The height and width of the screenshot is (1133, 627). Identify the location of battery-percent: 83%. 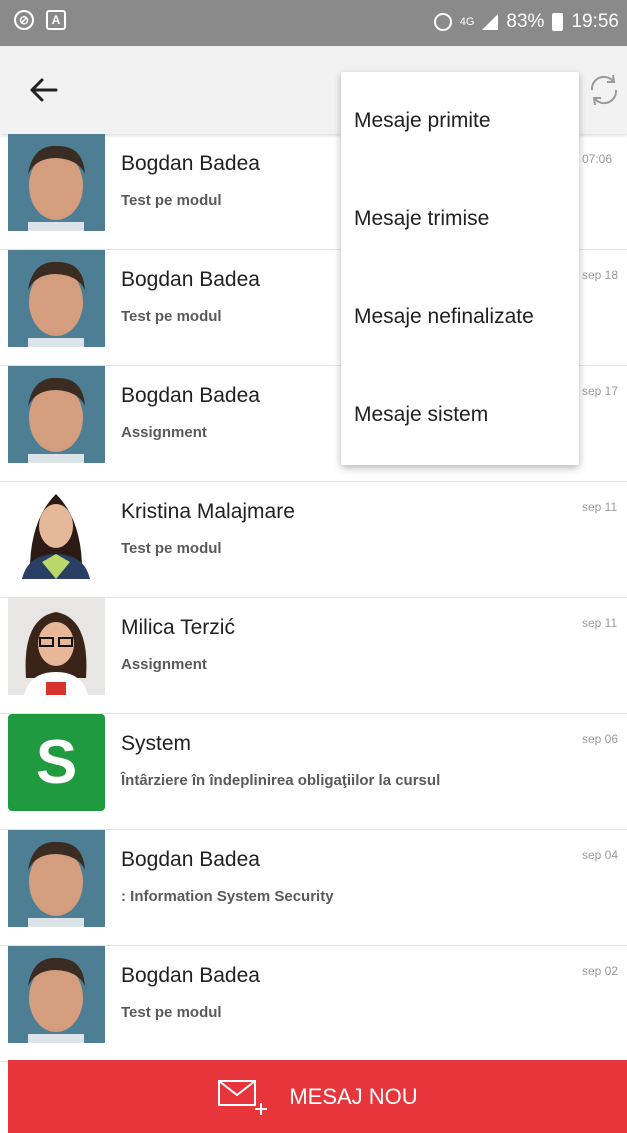
(525, 21).